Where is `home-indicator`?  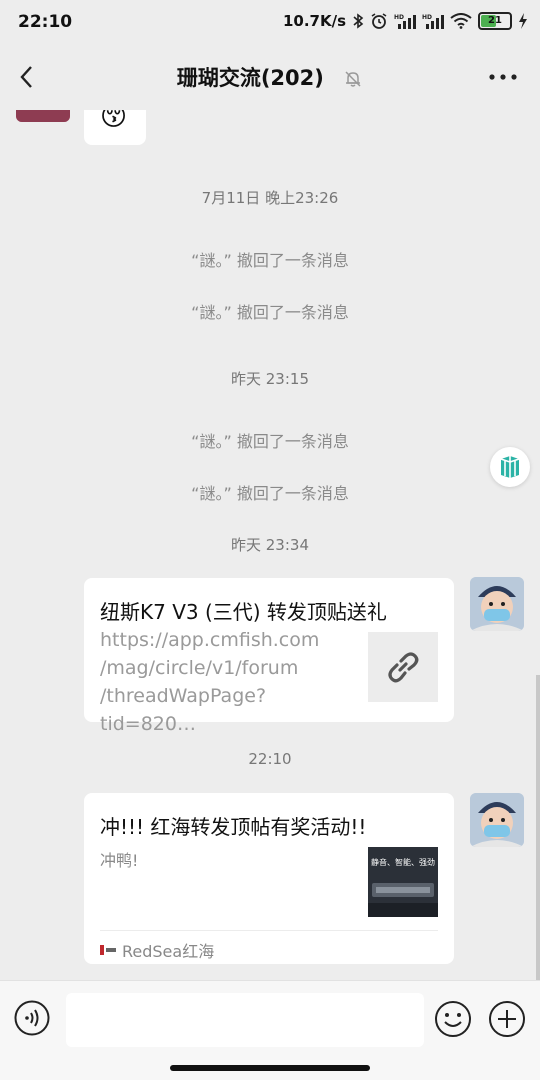
home-indicator is located at coordinates (270, 1068).